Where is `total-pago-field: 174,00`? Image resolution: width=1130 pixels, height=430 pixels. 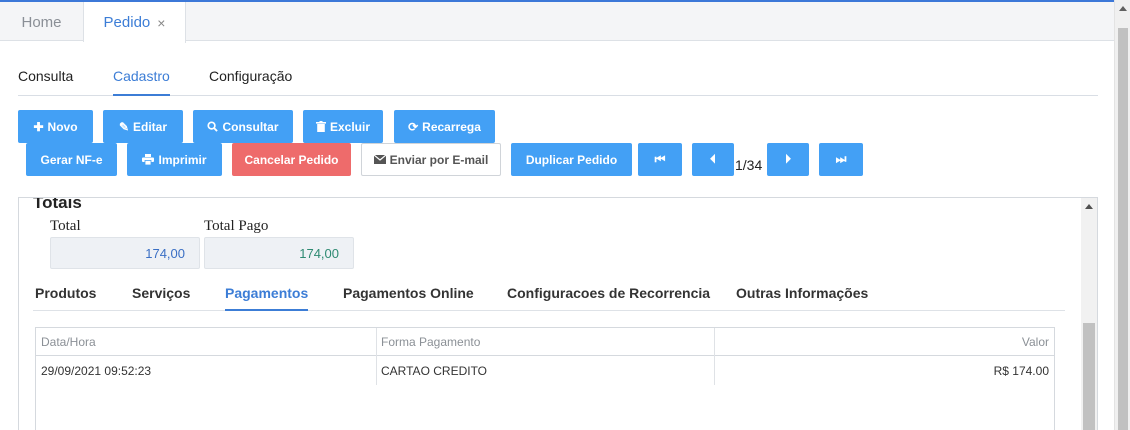
total-pago-field: 174,00 is located at coordinates (279, 253).